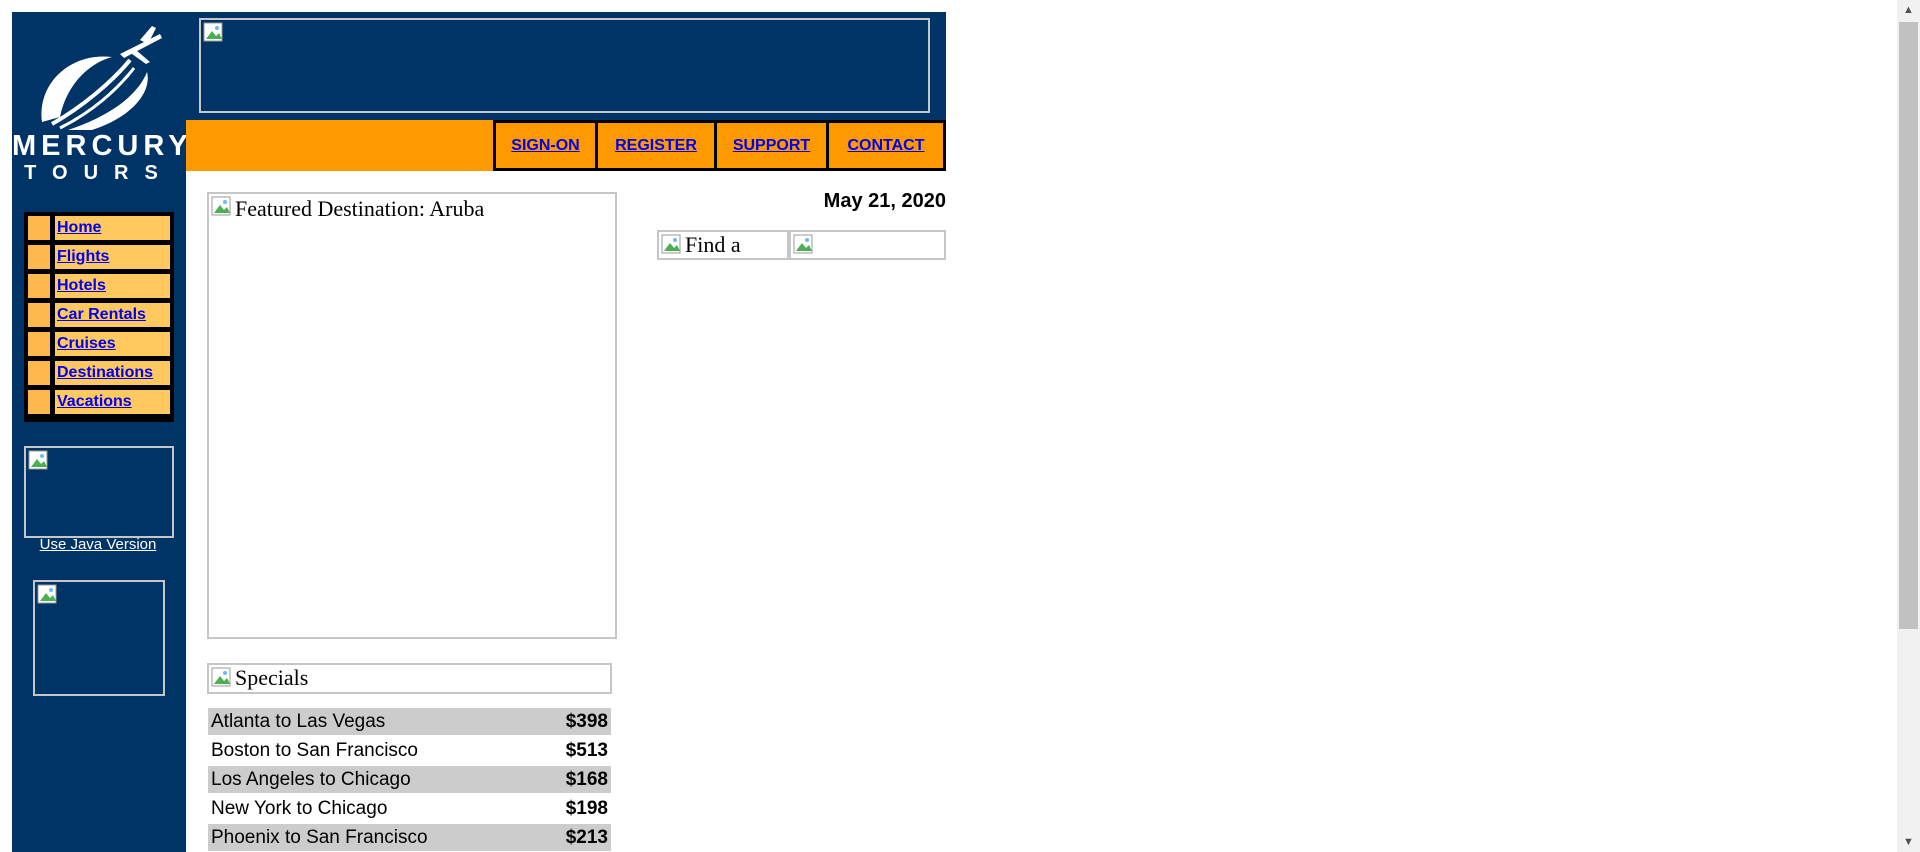  I want to click on sidebar-link-cruises: Cruises, so click(85, 343).